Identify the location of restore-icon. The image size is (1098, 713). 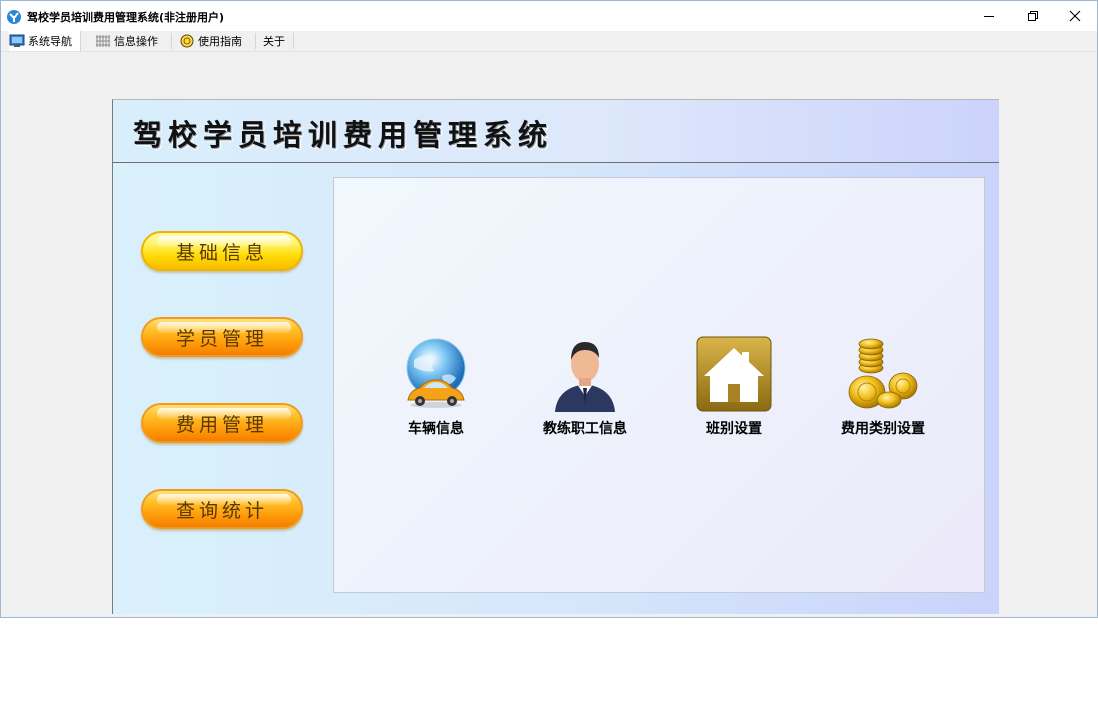
(1033, 16).